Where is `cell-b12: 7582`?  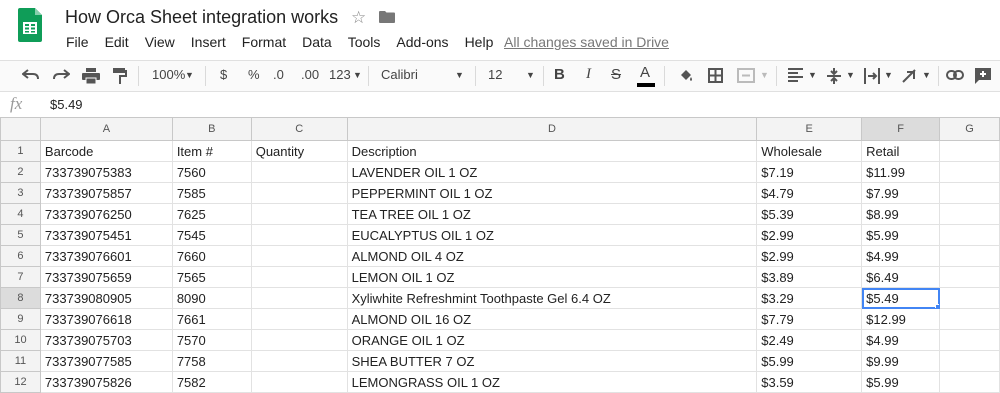
cell-b12: 7582 is located at coordinates (211, 382).